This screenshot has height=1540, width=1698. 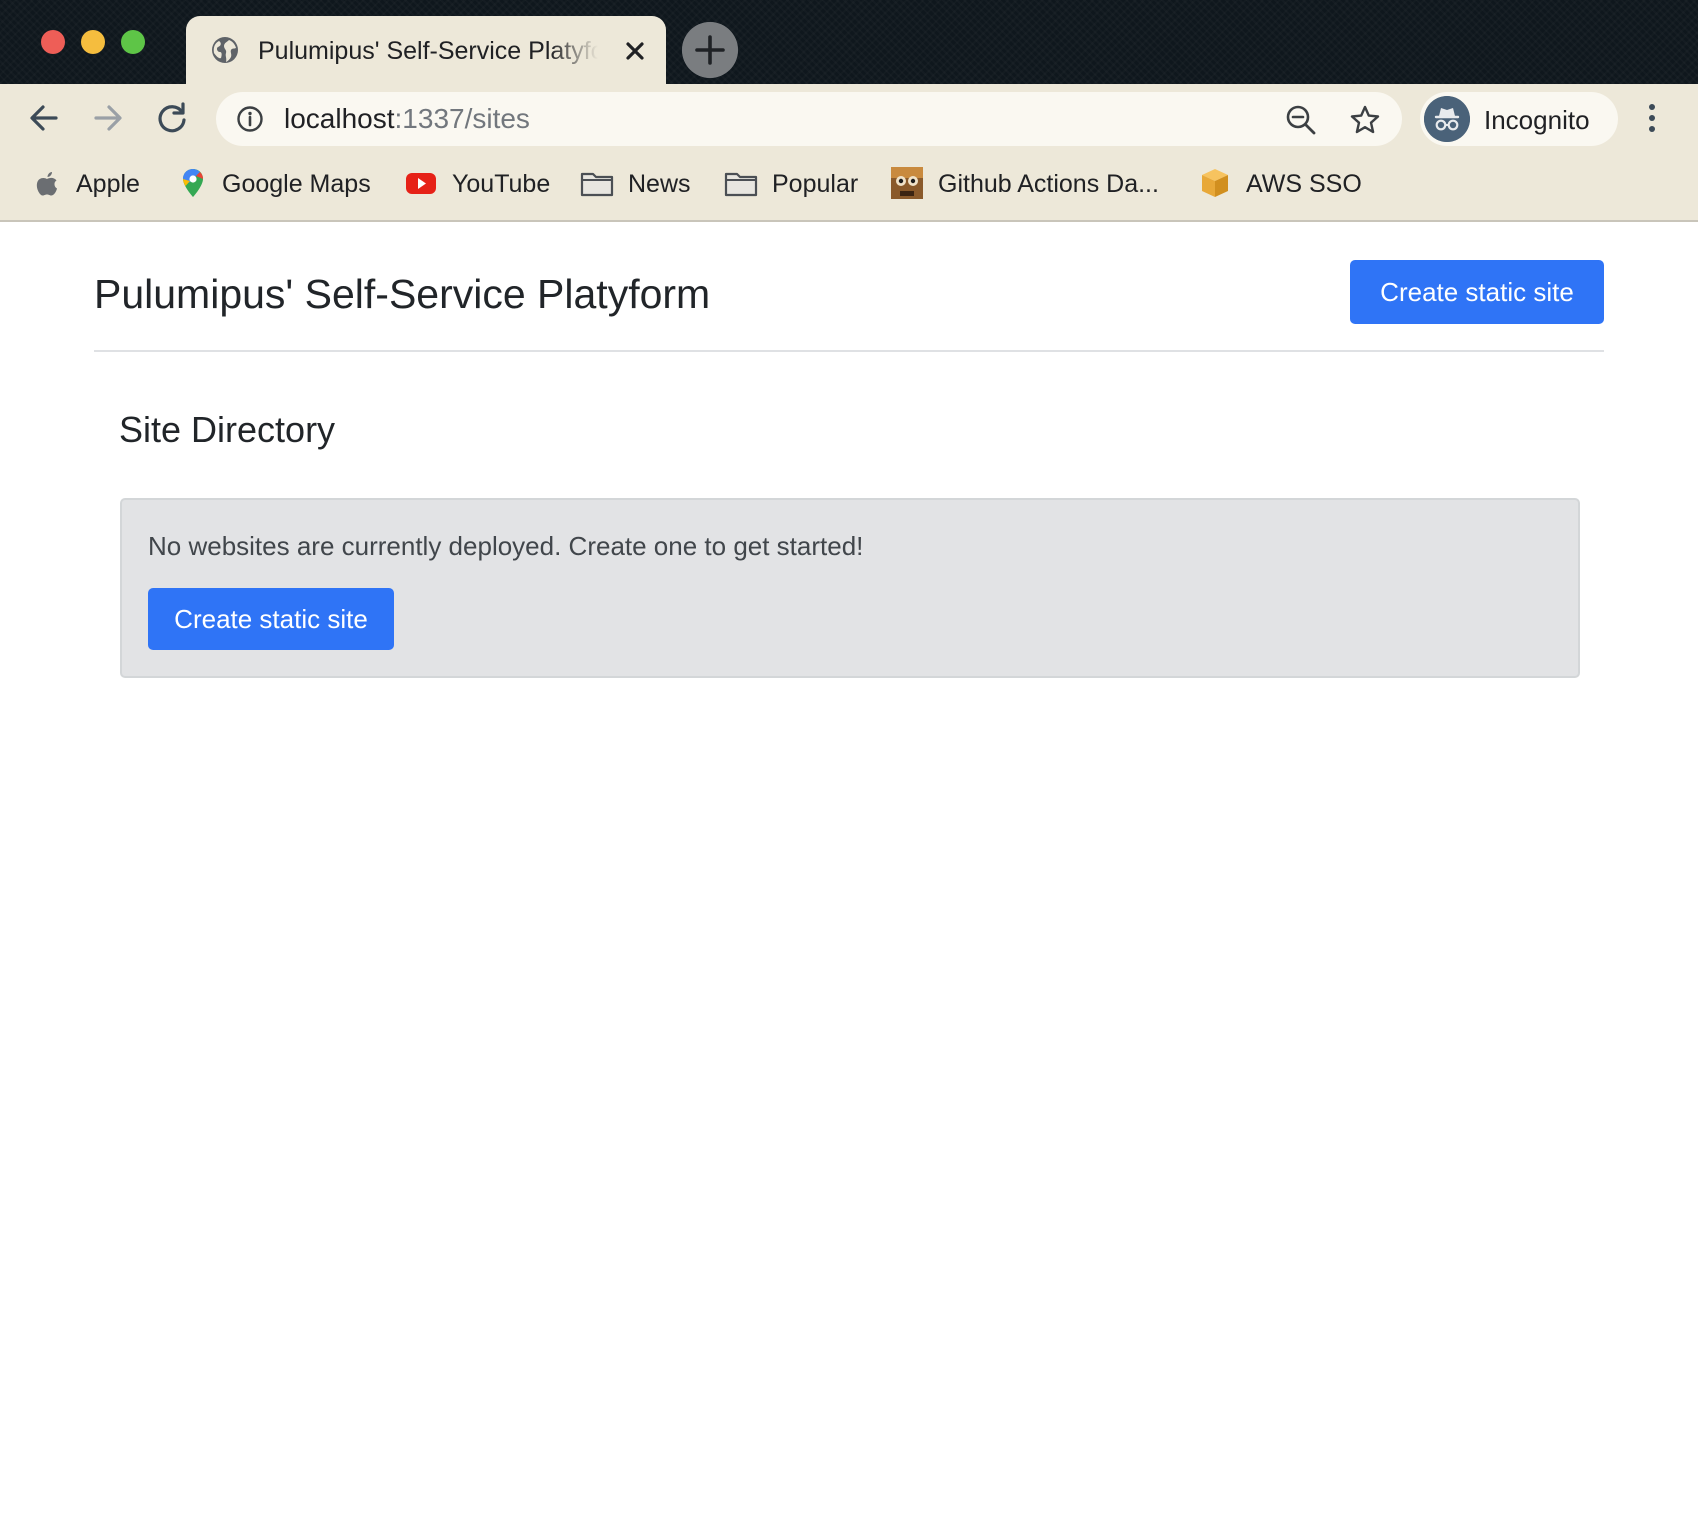 I want to click on new-tab-button, so click(x=710, y=50).